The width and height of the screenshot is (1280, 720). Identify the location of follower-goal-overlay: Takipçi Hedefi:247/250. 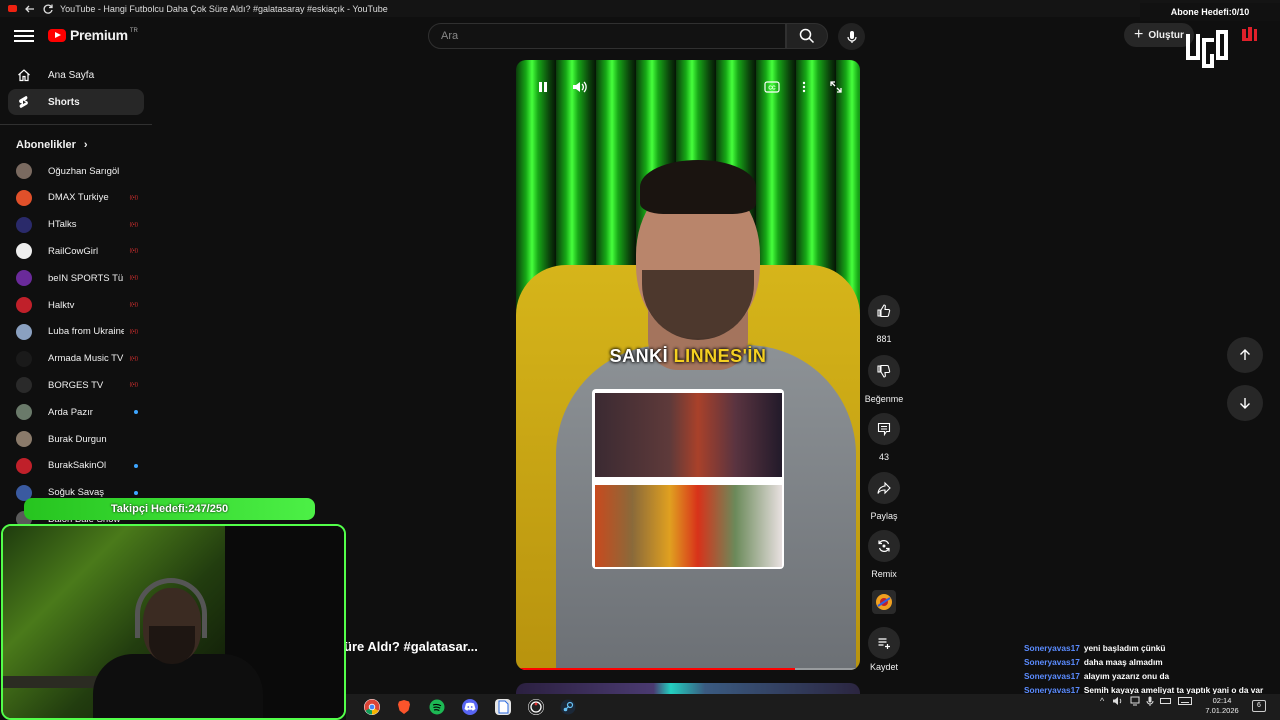
(169, 509).